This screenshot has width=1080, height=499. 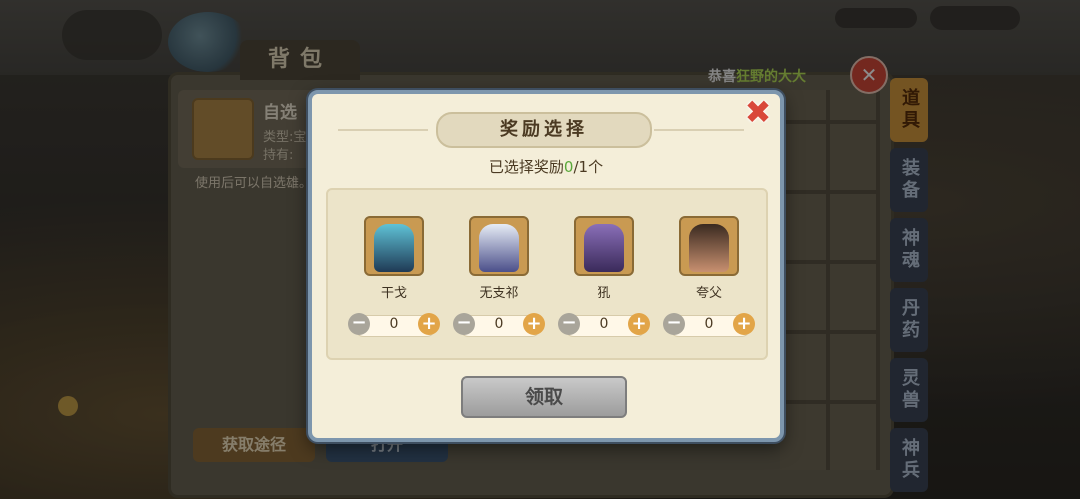 What do you see at coordinates (544, 397) in the screenshot?
I see `claim-button: 领取` at bounding box center [544, 397].